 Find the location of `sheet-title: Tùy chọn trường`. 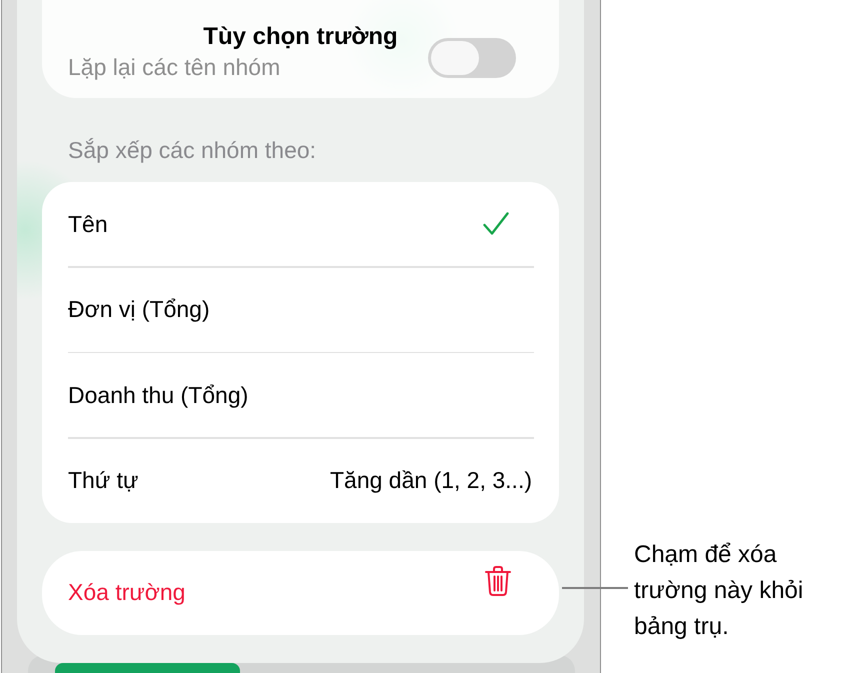

sheet-title: Tùy chọn trường is located at coordinates (300, 37).